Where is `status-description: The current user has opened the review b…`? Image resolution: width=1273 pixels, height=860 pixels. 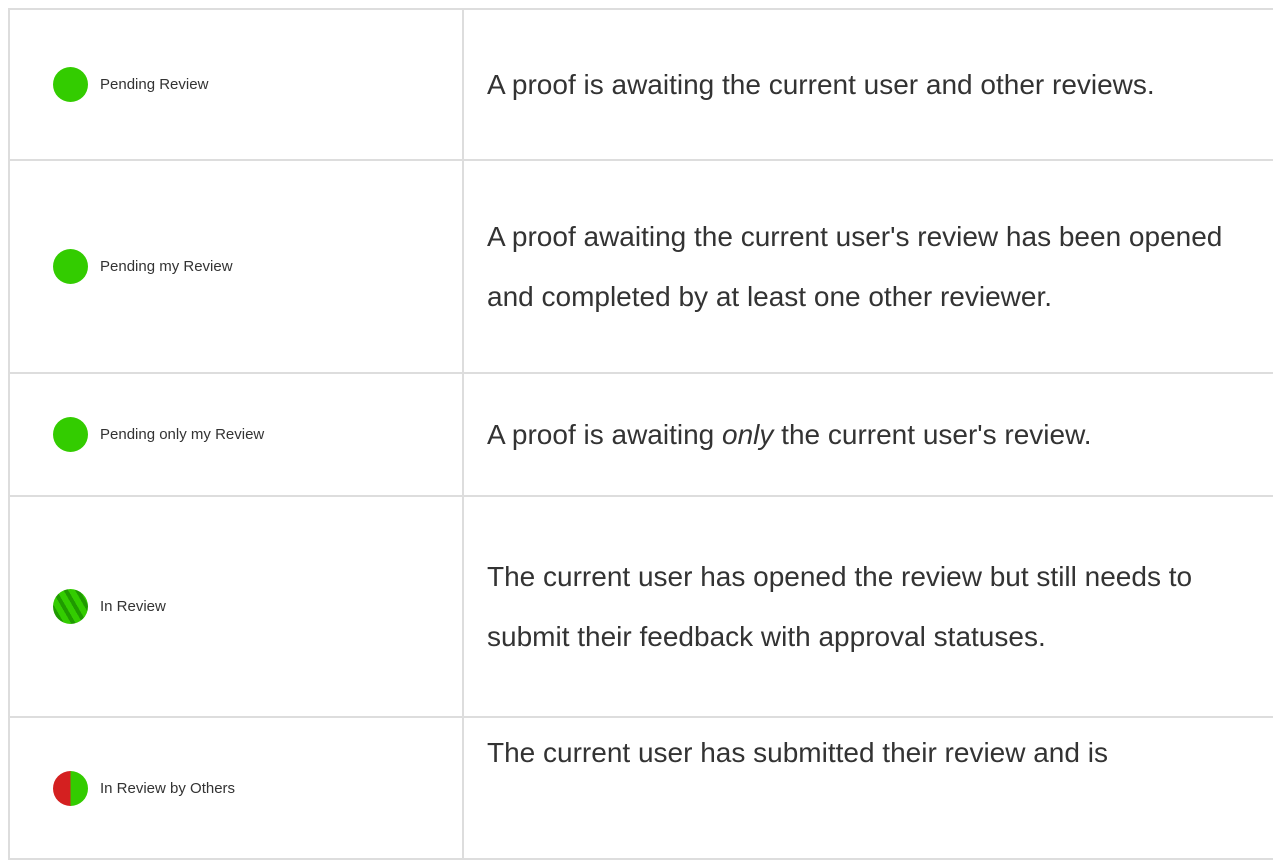 status-description: The current user has opened the review b… is located at coordinates (840, 606).